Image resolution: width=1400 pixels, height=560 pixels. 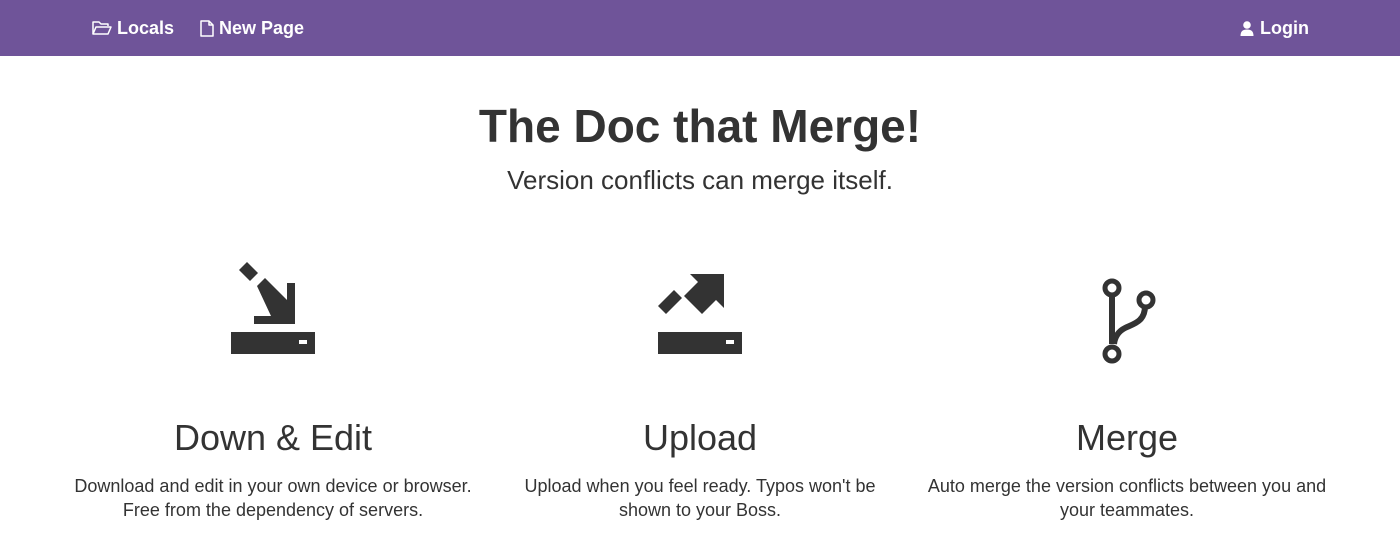 What do you see at coordinates (273, 308) in the screenshot?
I see `download-icon` at bounding box center [273, 308].